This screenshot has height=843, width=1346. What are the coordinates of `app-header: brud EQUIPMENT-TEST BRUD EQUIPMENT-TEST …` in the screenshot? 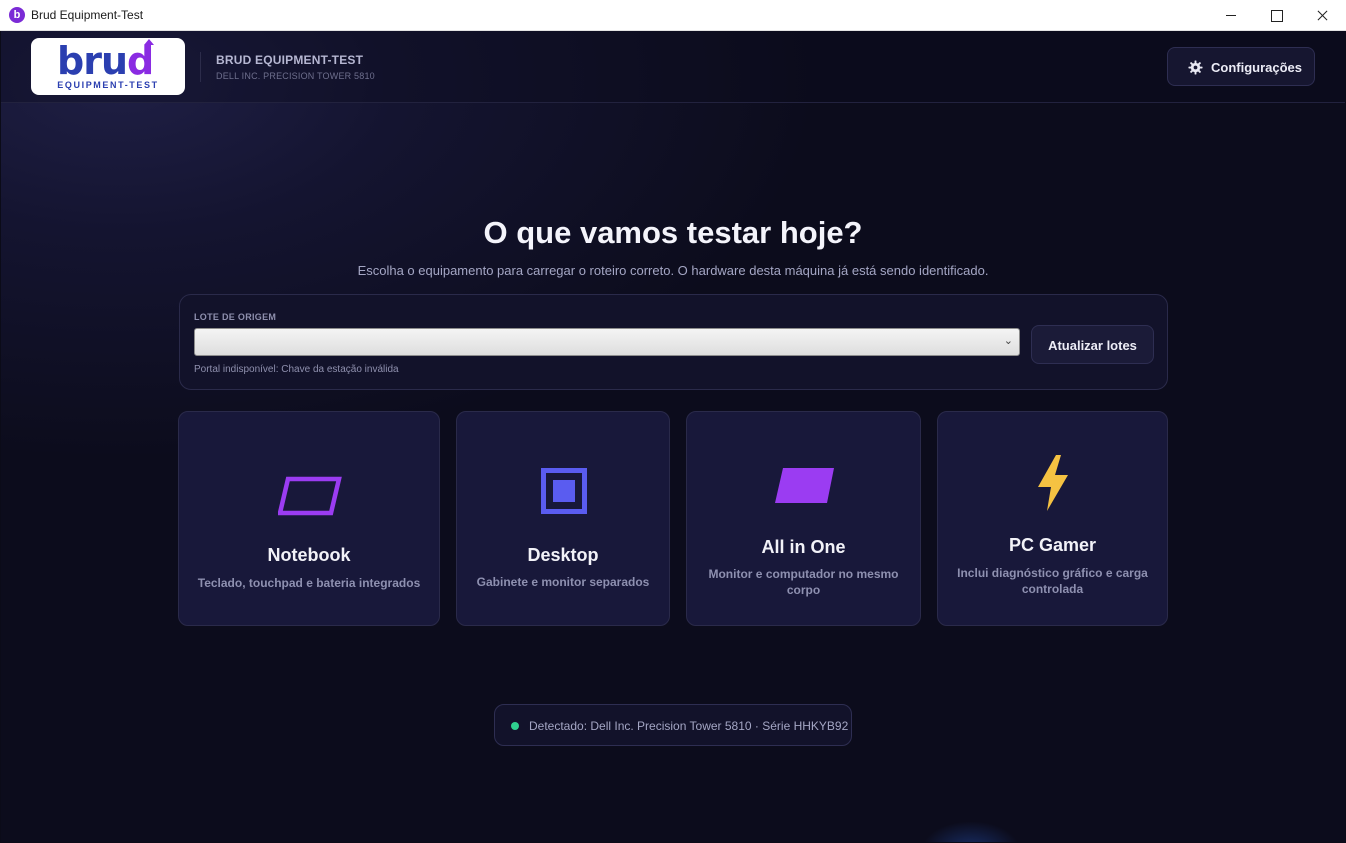 It's located at (673, 67).